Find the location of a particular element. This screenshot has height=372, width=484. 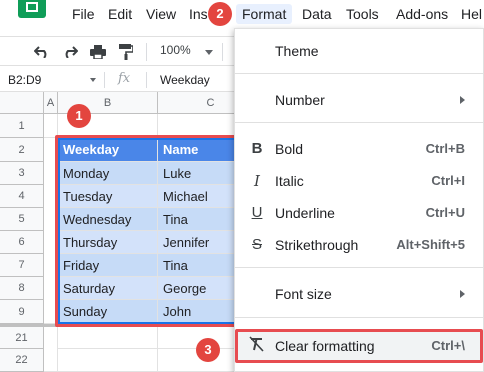

row-header: 6 is located at coordinates (22, 242).